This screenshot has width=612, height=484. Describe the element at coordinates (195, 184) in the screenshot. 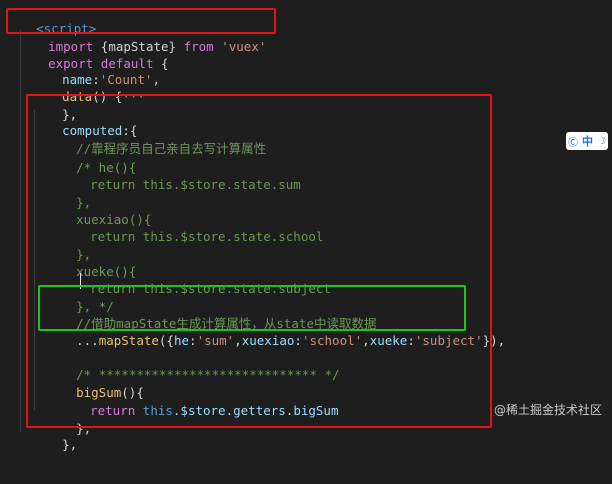

I see `code-line-comment: return this.$store.state.sum` at that location.